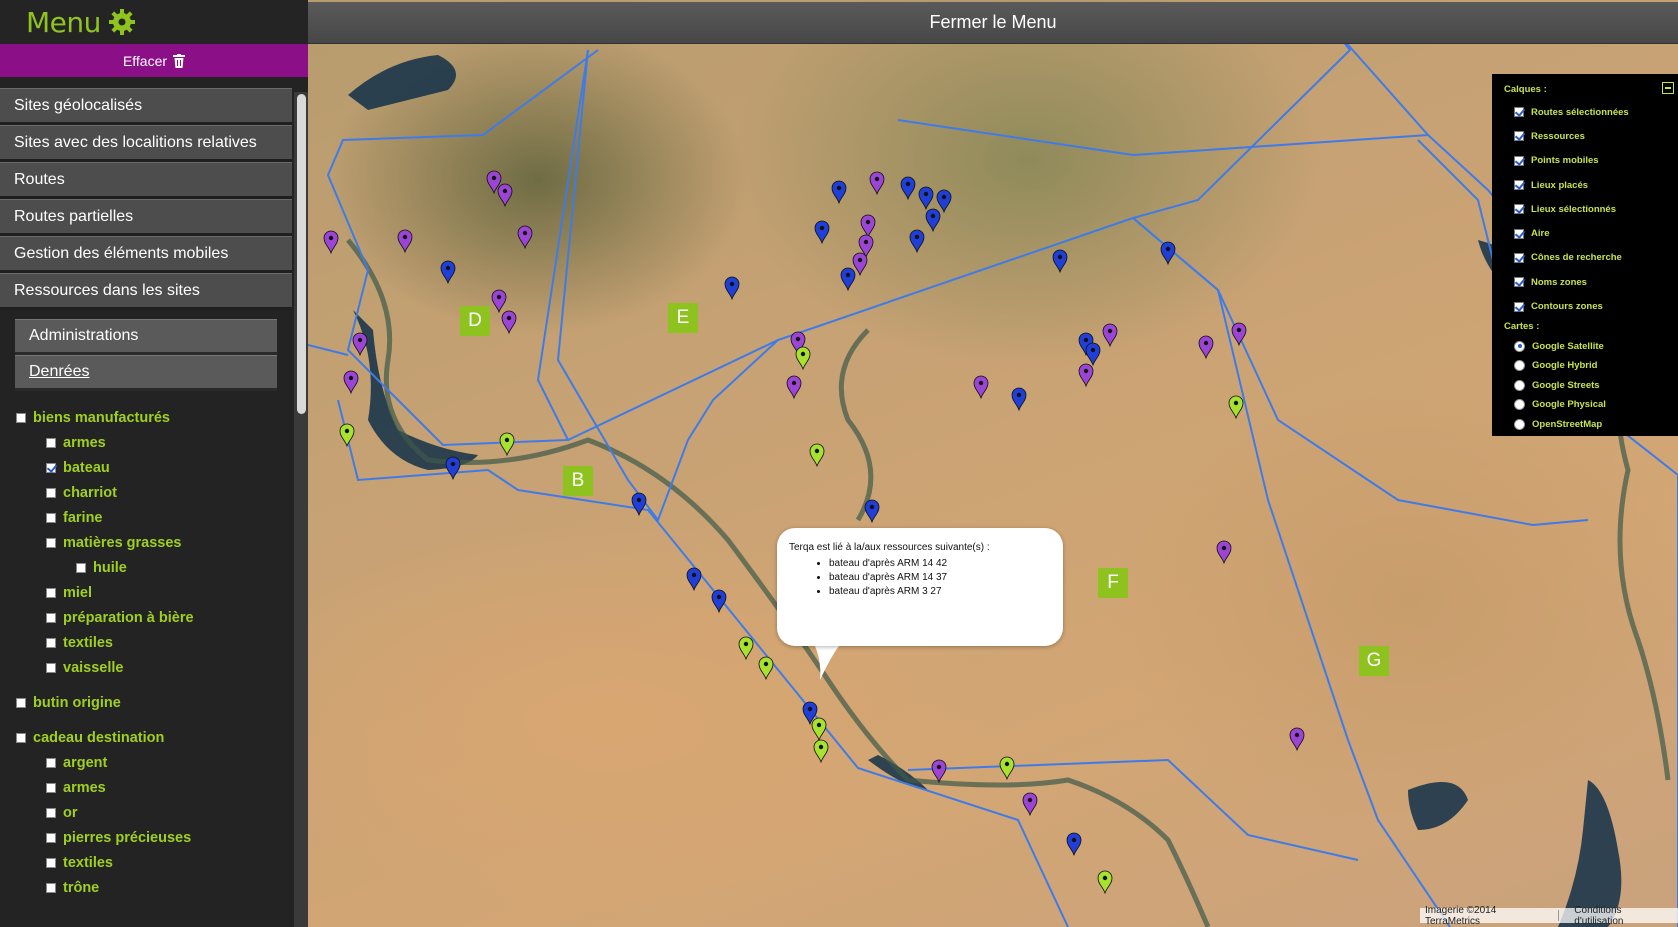 The height and width of the screenshot is (927, 1678). Describe the element at coordinates (146, 291) in the screenshot. I see `nav-item-site-resources: Ressources dans les sites` at that location.